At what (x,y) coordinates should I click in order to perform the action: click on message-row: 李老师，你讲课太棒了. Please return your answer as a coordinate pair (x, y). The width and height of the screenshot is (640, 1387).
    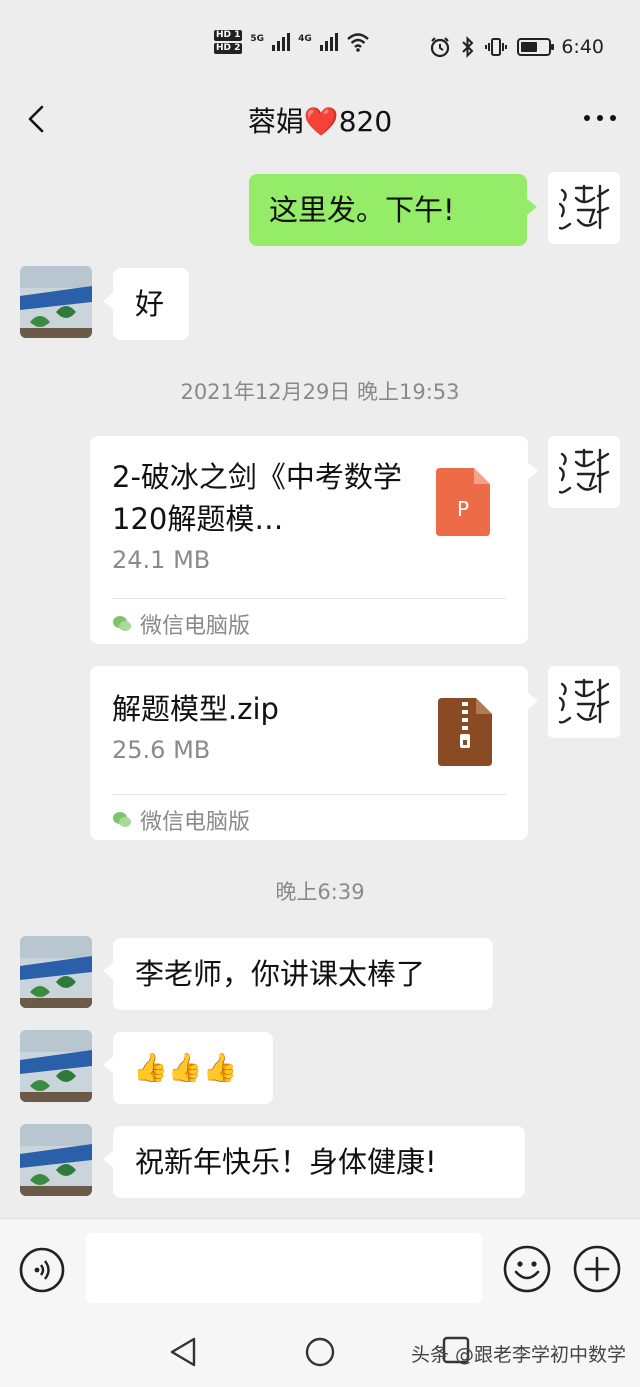
    Looking at the image, I should click on (320, 974).